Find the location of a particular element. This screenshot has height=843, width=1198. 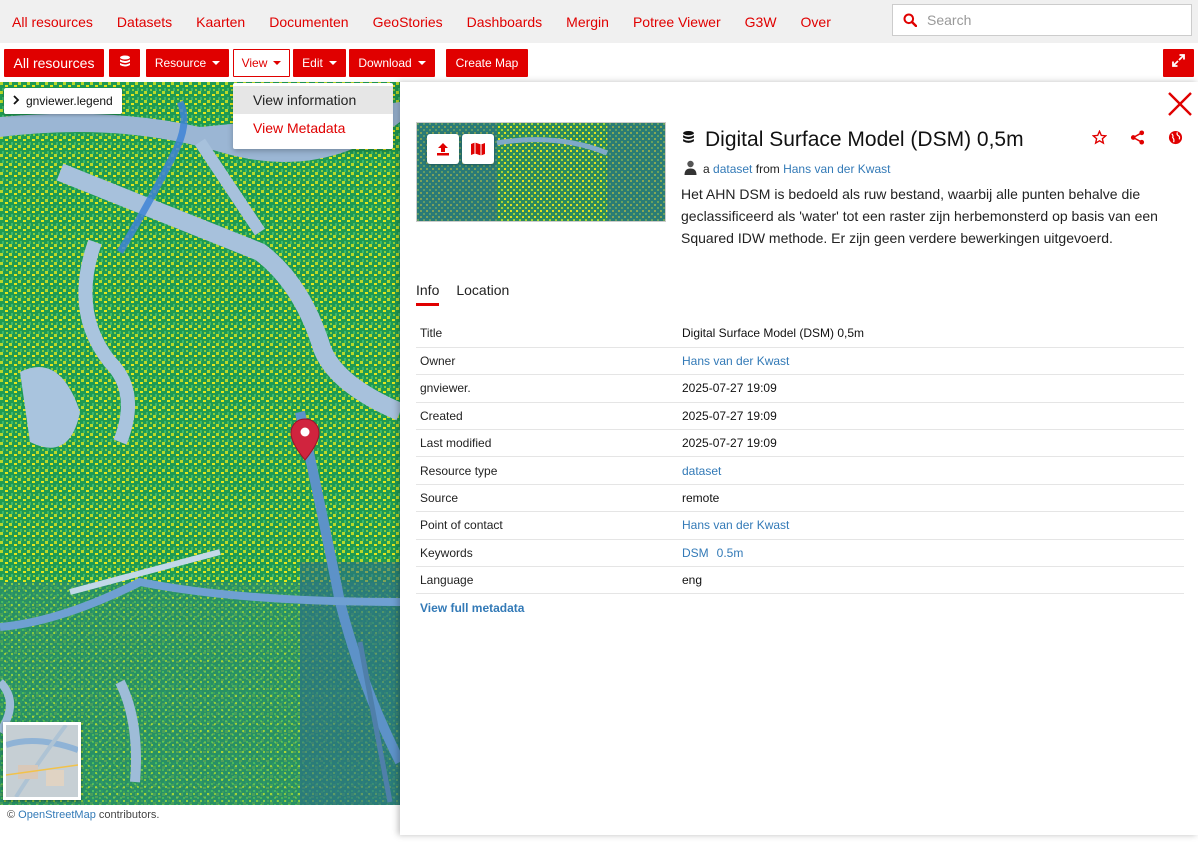

resource-menu-label: Resource is located at coordinates (180, 63).